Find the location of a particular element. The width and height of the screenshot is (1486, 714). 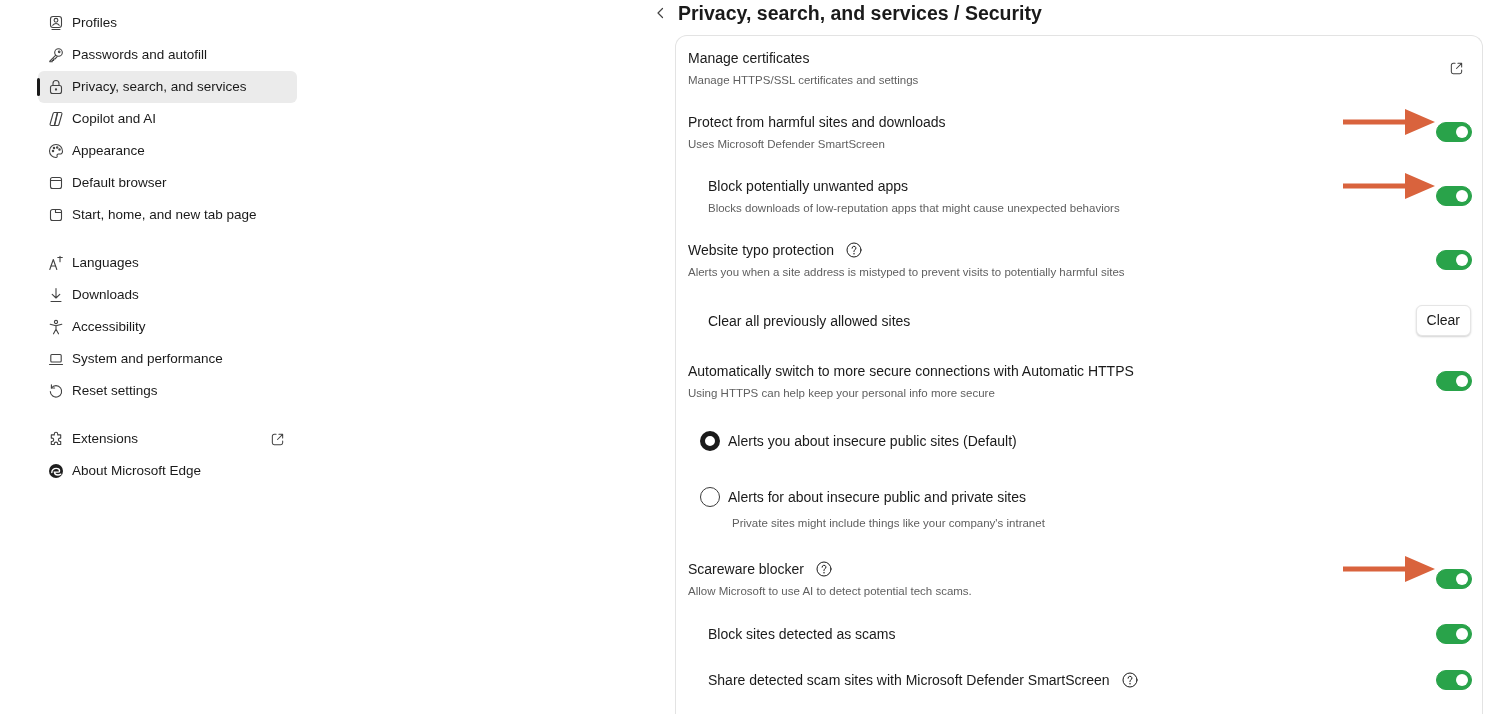

swirl-logo-icon is located at coordinates (56, 471).